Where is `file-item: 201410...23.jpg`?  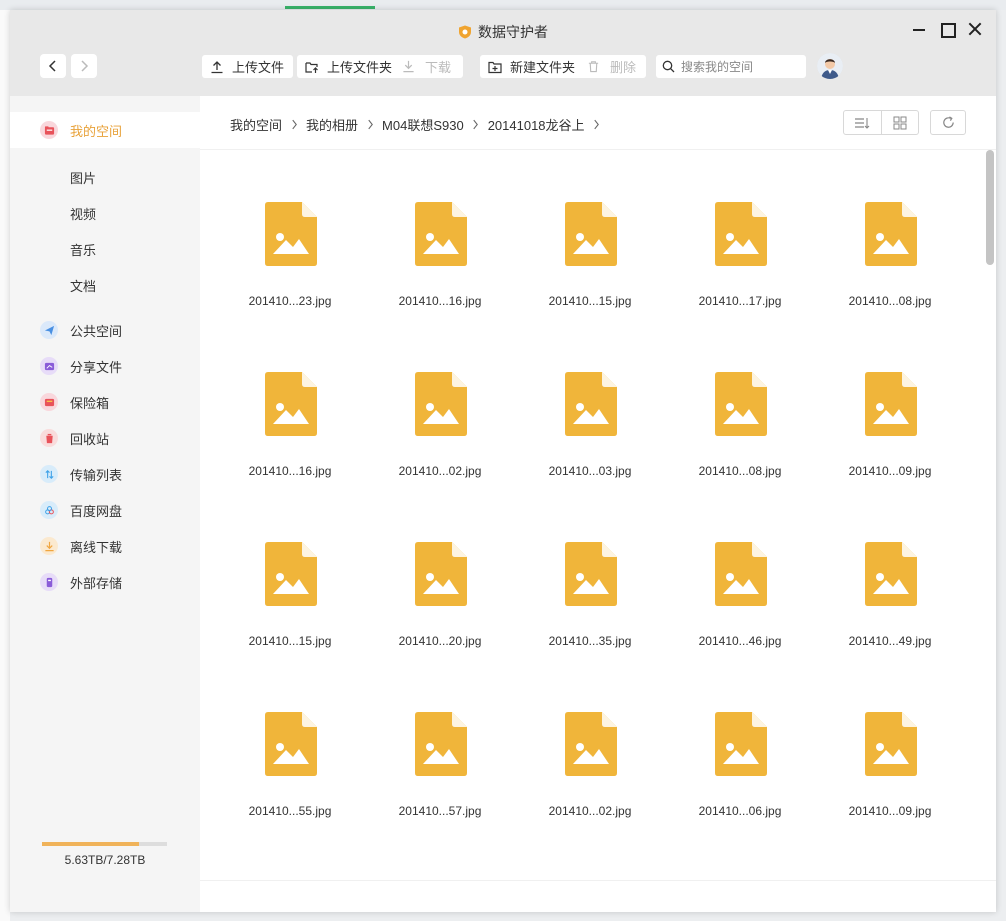 file-item: 201410...23.jpg is located at coordinates (290, 229).